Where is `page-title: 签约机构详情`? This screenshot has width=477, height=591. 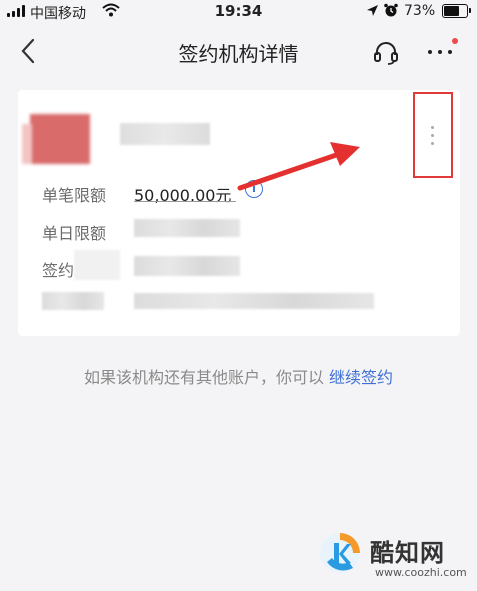
page-title: 签约机构详情 is located at coordinates (238, 54).